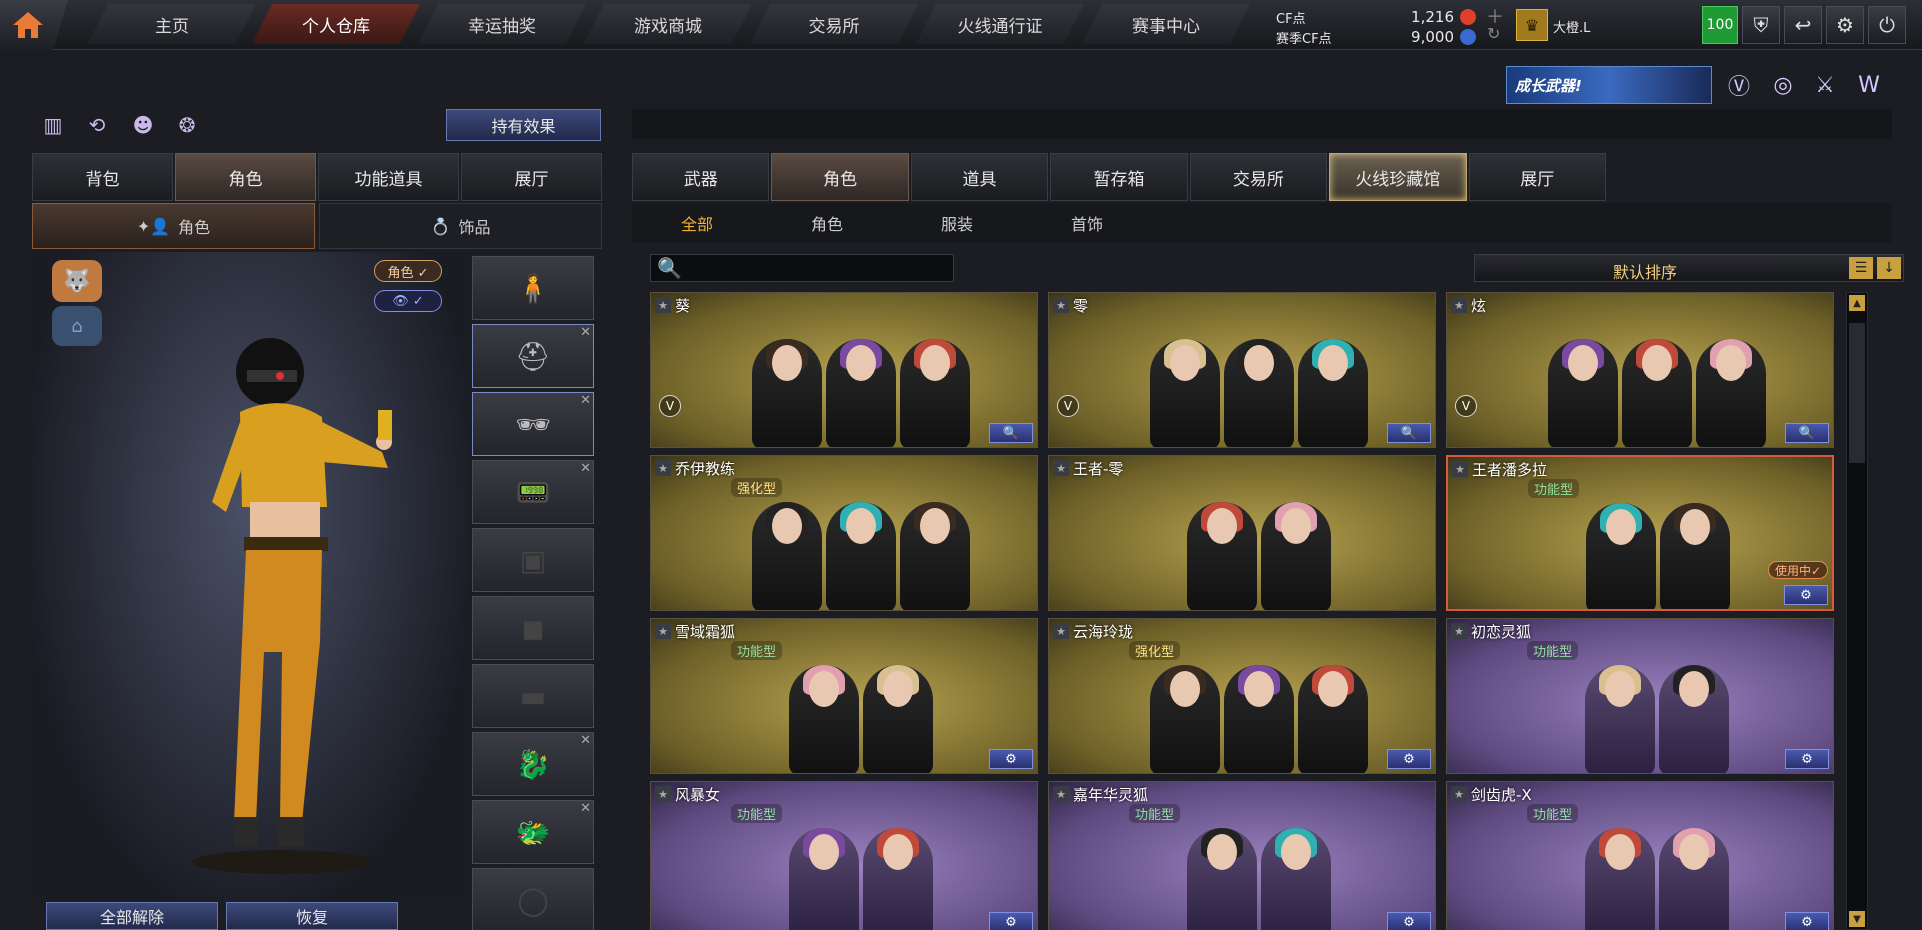 This screenshot has height=930, width=1922. What do you see at coordinates (1857, 611) in the screenshot?
I see `scrollbar: ▲ ▼` at bounding box center [1857, 611].